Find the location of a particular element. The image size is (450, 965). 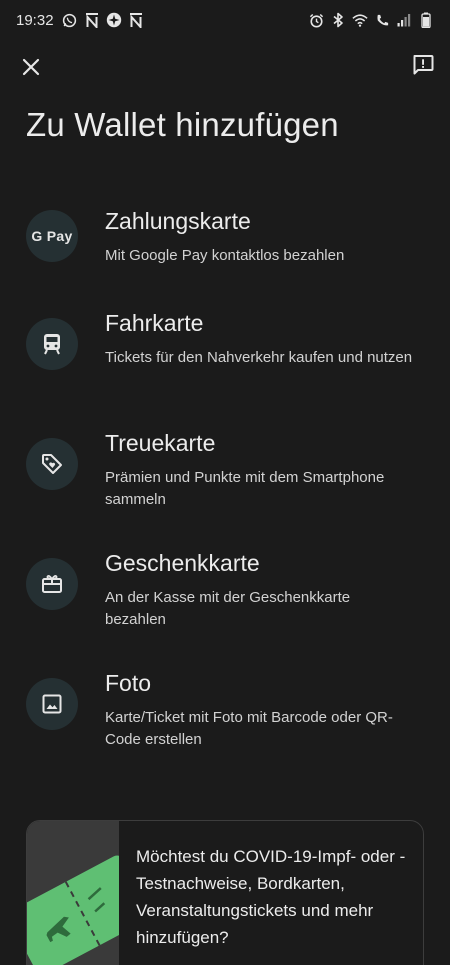

feedback-icon is located at coordinates (423, 65).